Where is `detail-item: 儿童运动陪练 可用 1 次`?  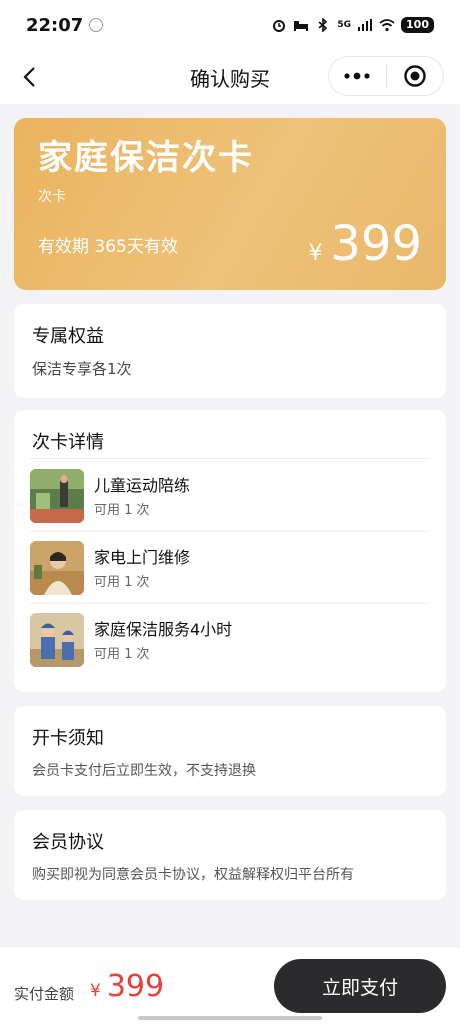
detail-item: 儿童运动陪练 可用 1 次 is located at coordinates (230, 496).